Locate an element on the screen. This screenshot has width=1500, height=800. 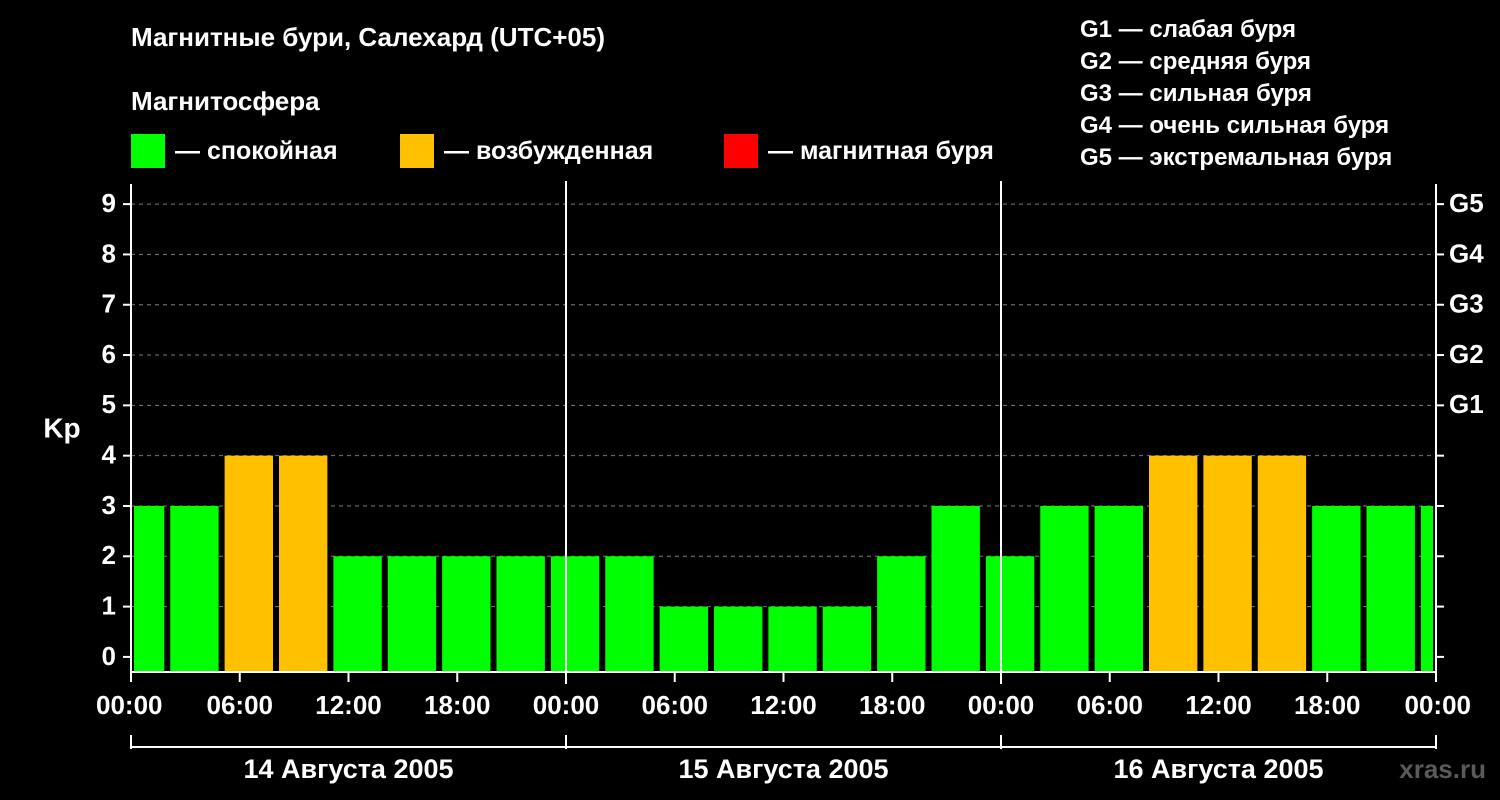
watermark: xras.ru is located at coordinates (1442, 769).